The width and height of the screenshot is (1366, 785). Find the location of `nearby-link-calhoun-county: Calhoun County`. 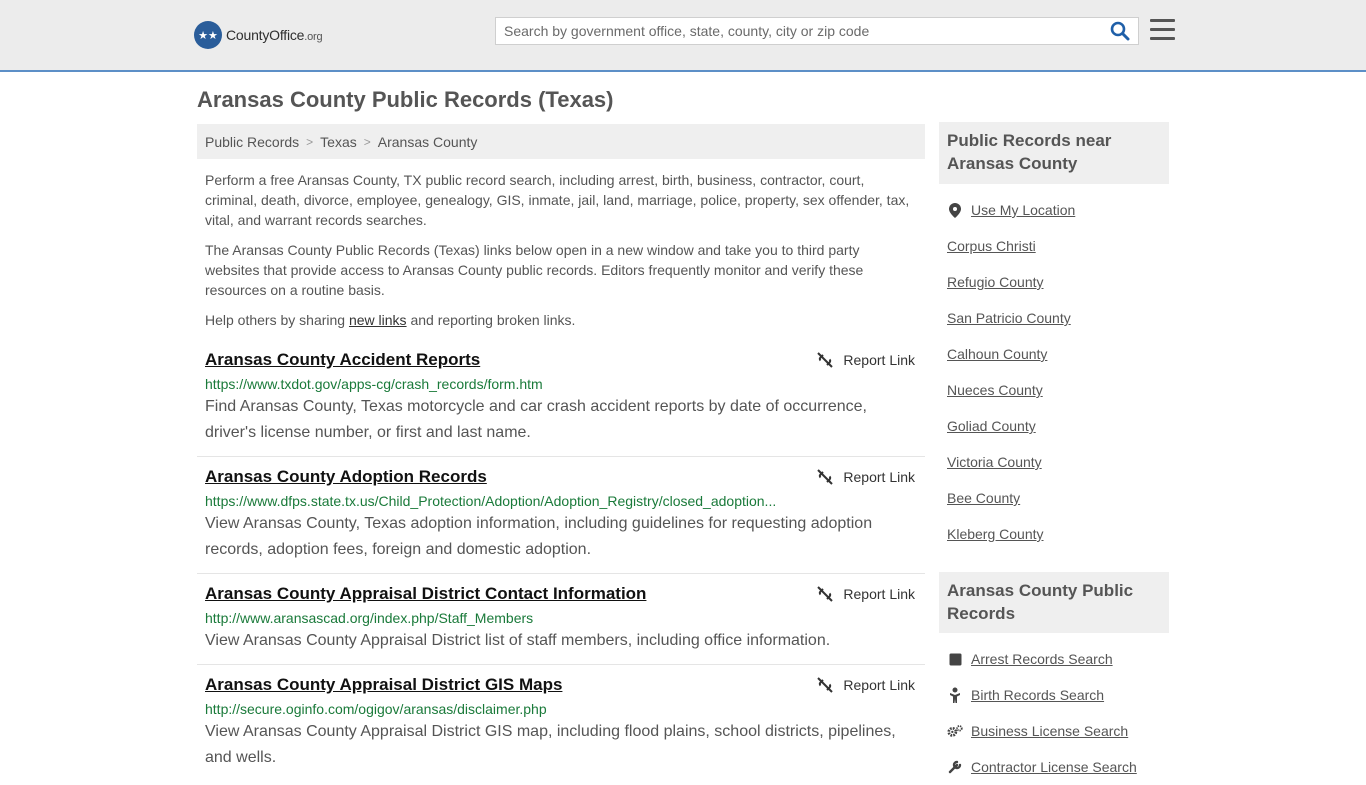

nearby-link-calhoun-county: Calhoun County is located at coordinates (997, 354).